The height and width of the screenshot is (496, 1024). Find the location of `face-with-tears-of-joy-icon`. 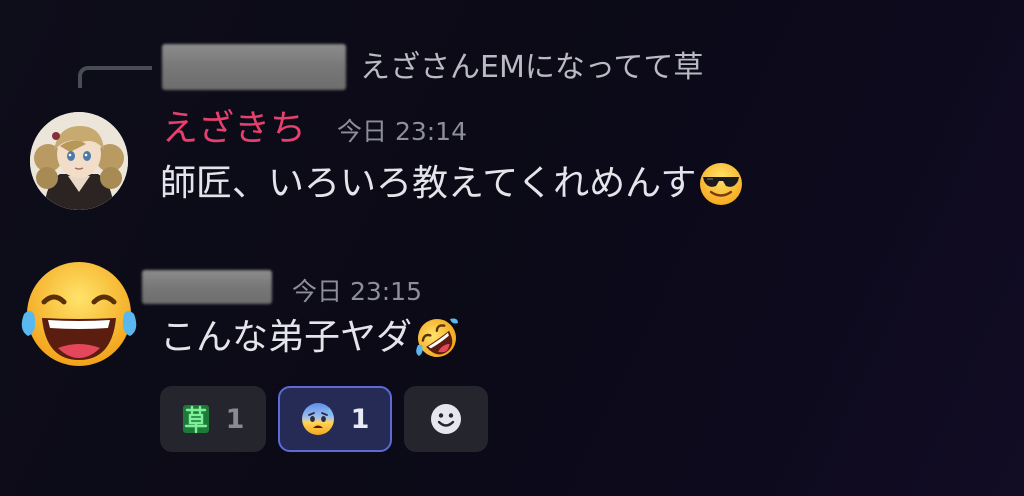

face-with-tears-of-joy-icon is located at coordinates (79, 317).